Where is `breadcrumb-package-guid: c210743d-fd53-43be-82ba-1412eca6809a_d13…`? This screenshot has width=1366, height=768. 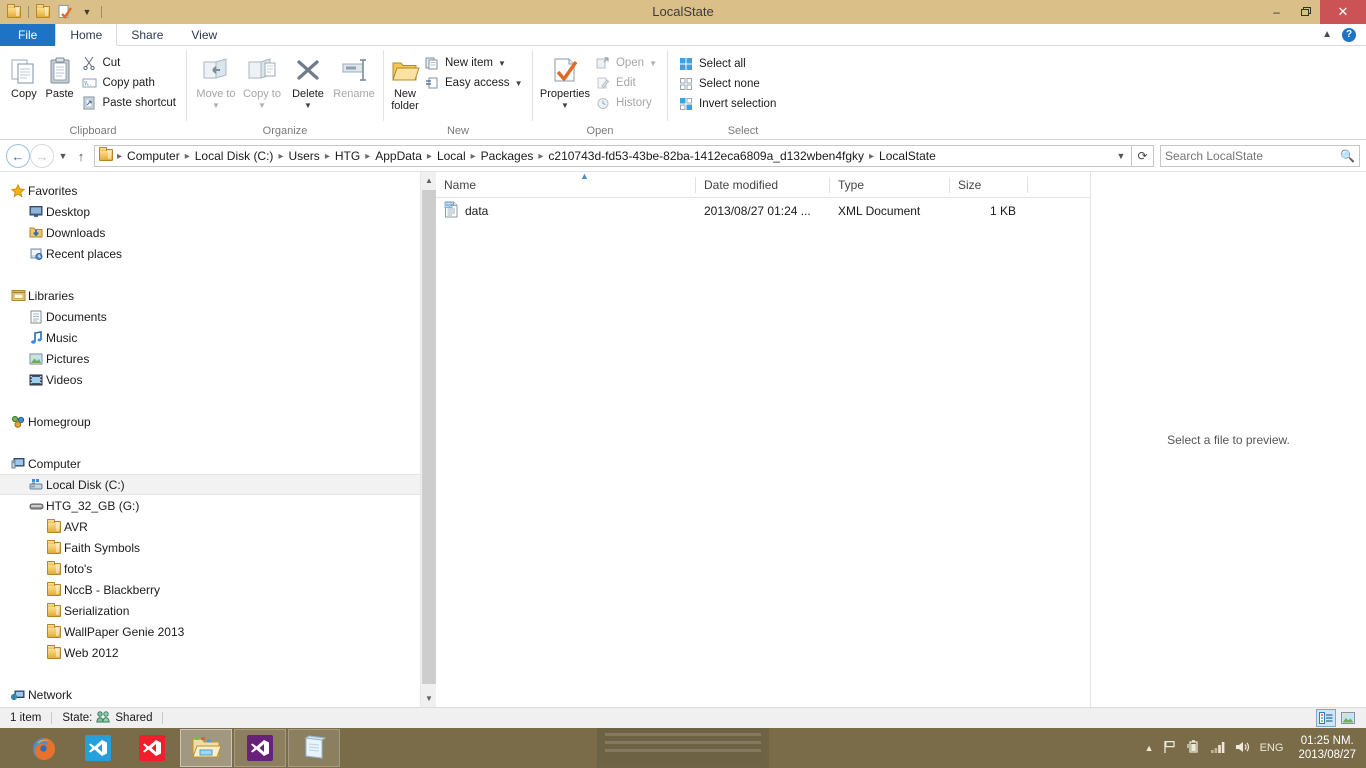
breadcrumb-package-guid: c210743d-fd53-43be-82ba-1412eca6809a_d13… is located at coordinates (706, 156).